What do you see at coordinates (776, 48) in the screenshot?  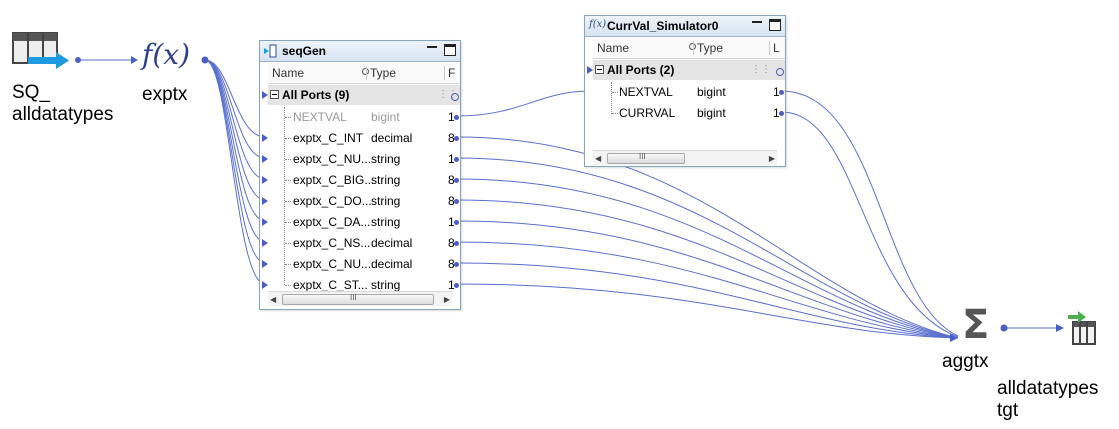 I see `column-prec-header: L` at bounding box center [776, 48].